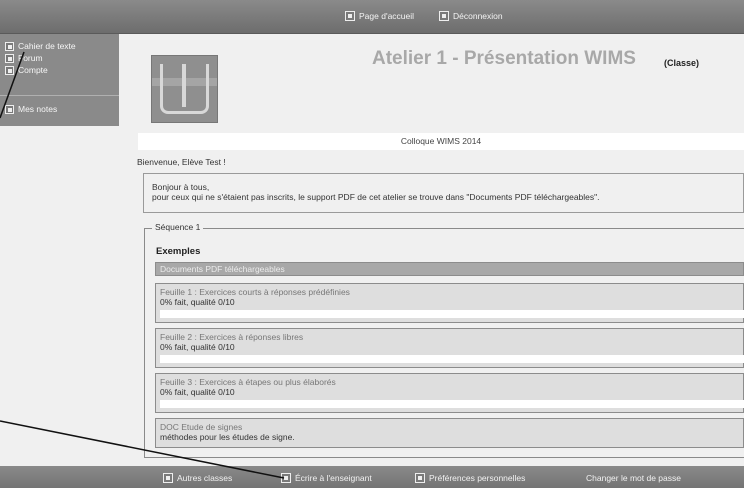 The width and height of the screenshot is (744, 488). Describe the element at coordinates (47, 46) in the screenshot. I see `sidebar-item-label: Cahier de texte` at that location.